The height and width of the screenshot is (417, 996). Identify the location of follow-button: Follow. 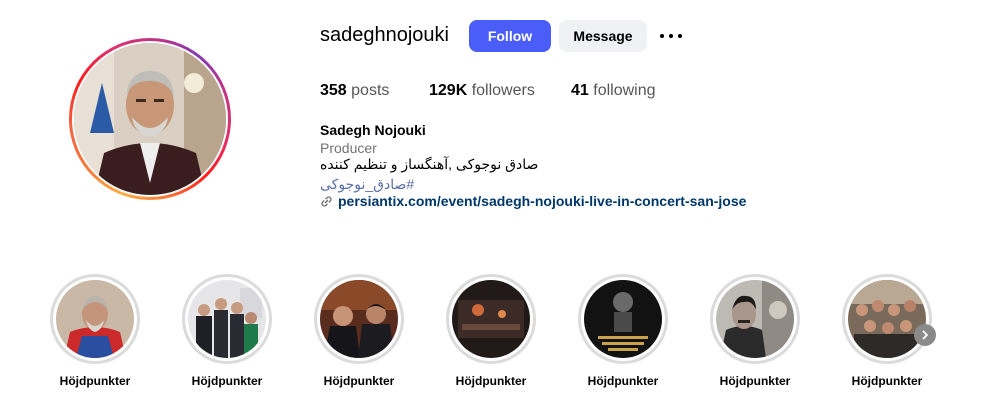
(510, 36).